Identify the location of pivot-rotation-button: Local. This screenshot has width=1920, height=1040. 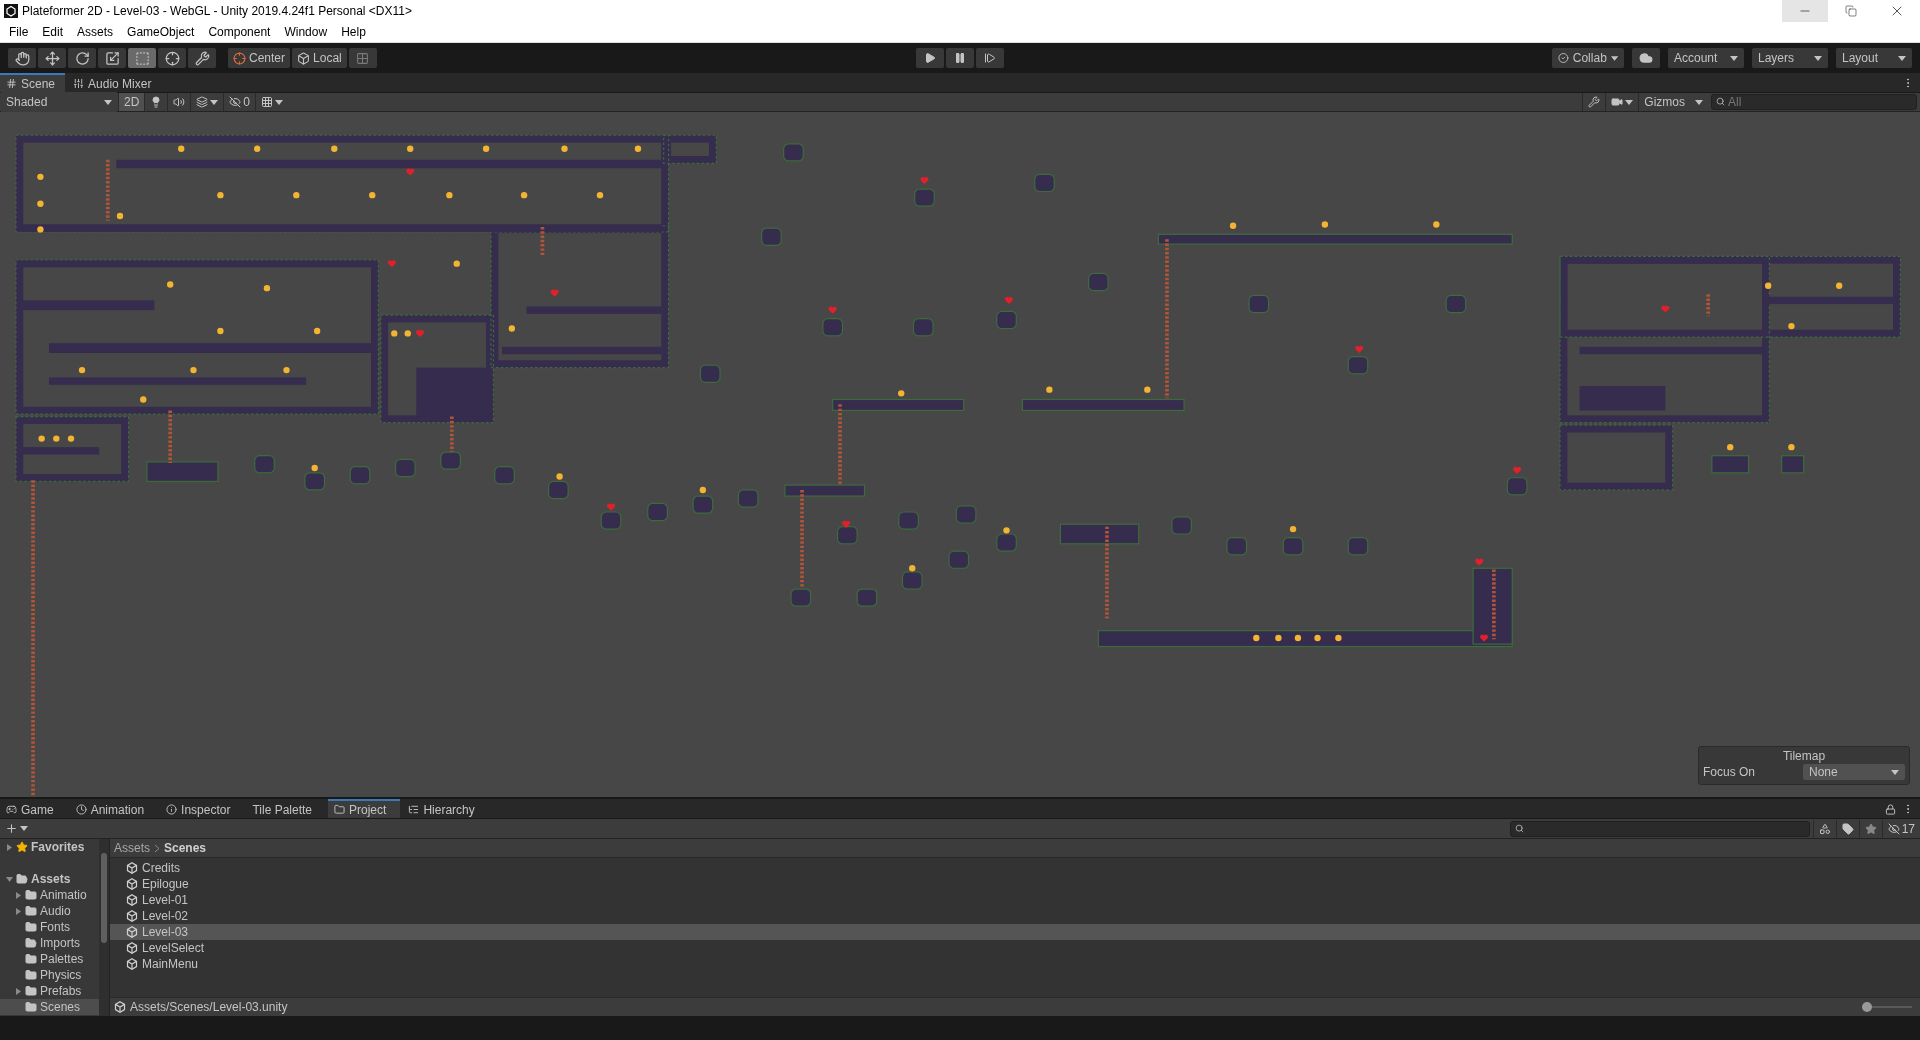
(319, 58).